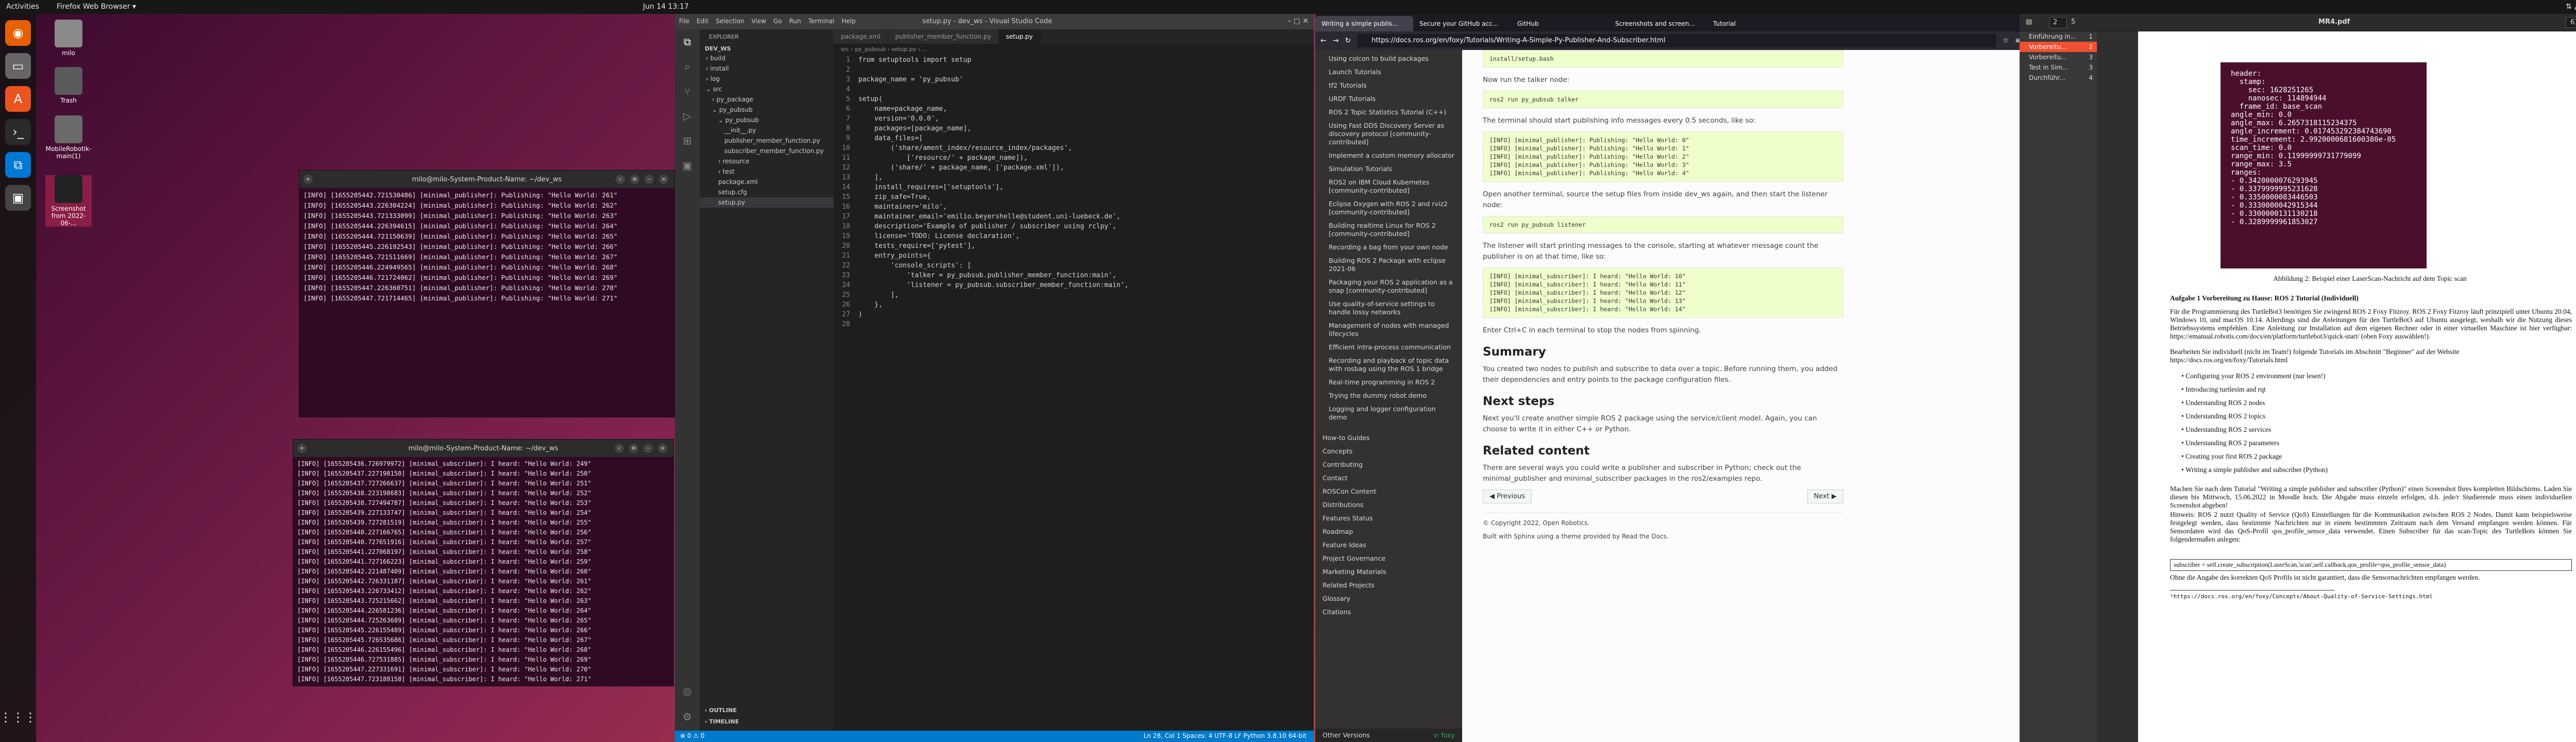 This screenshot has height=742, width=2576. What do you see at coordinates (18, 165) in the screenshot?
I see `vscode-icon: ⧉` at bounding box center [18, 165].